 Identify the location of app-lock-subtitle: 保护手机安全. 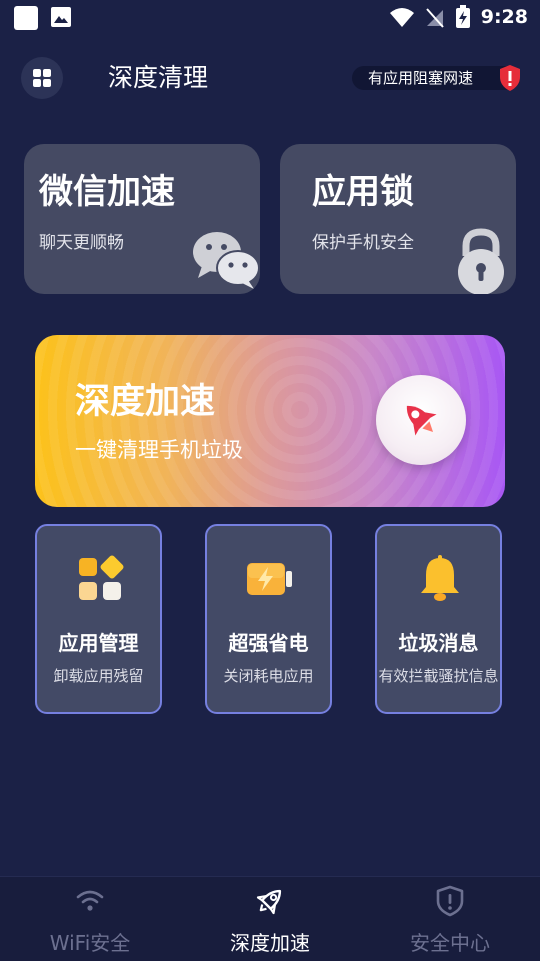
(363, 243).